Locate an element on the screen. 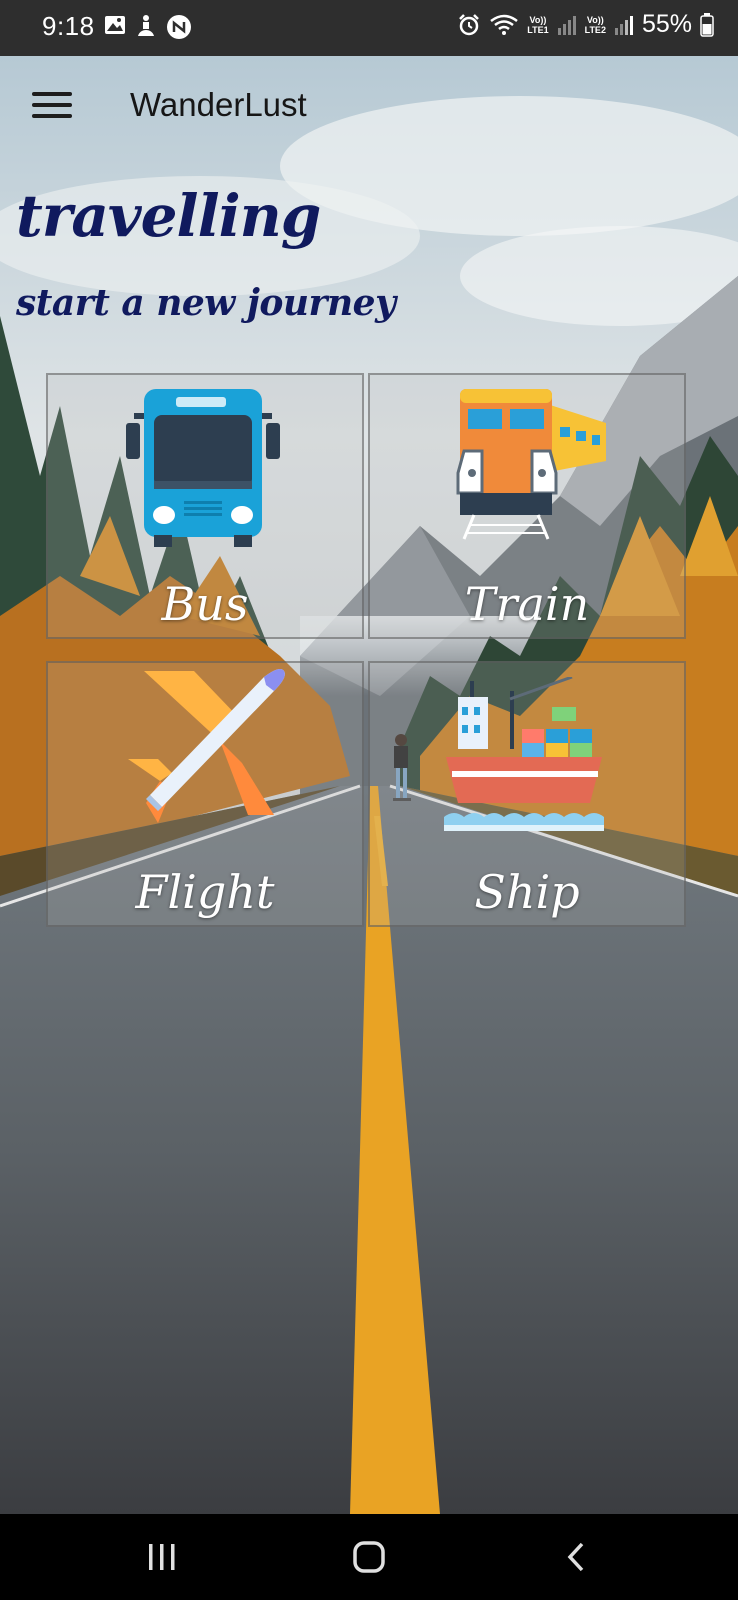  ship-label: Ship is located at coordinates (527, 892).